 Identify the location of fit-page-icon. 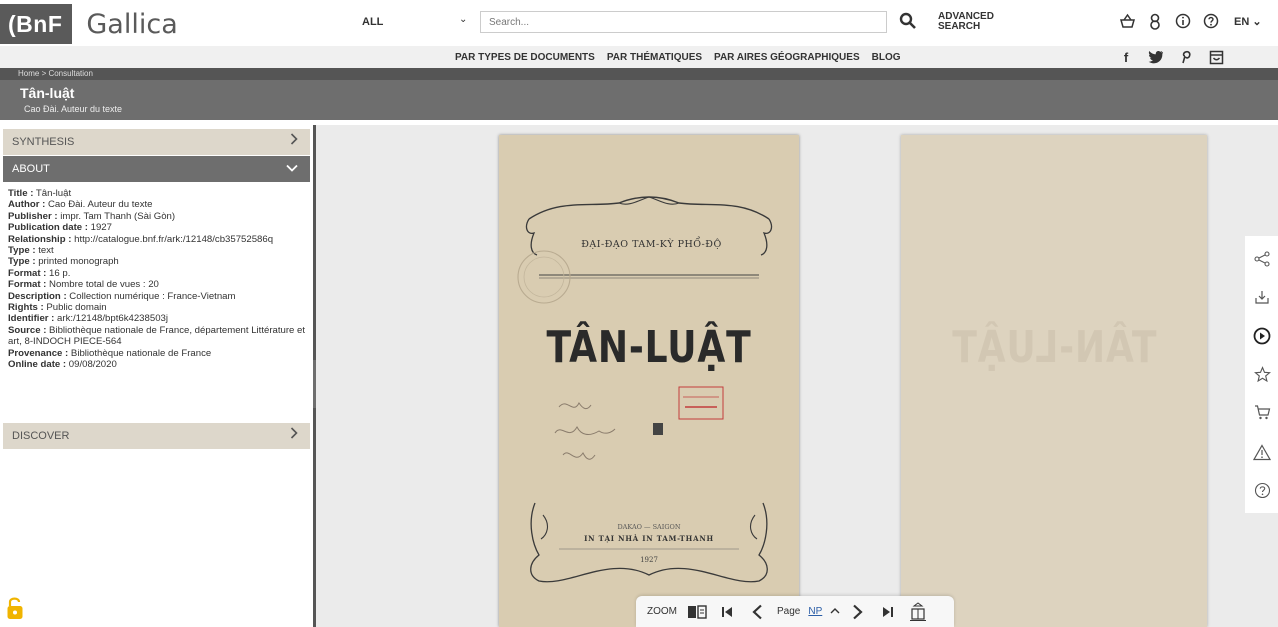
(918, 611).